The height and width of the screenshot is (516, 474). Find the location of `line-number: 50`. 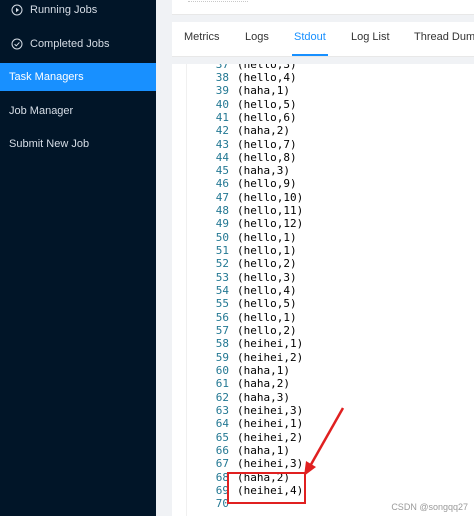

line-number: 50 is located at coordinates (222, 237).